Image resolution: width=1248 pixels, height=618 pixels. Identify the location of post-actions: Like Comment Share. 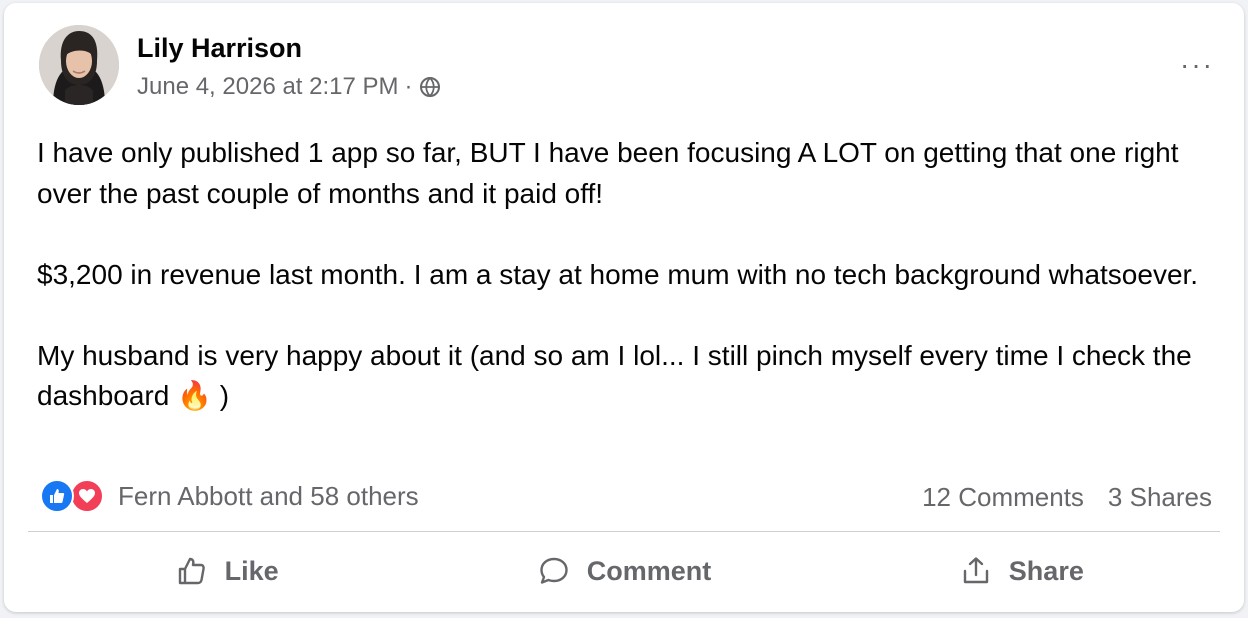
(624, 571).